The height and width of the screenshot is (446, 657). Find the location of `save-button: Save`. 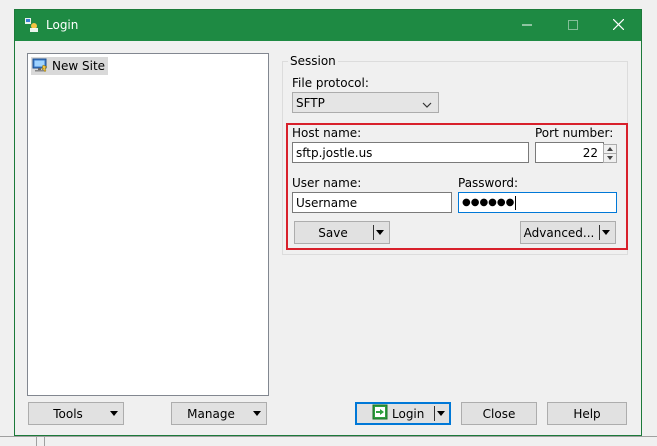

save-button: Save is located at coordinates (342, 232).